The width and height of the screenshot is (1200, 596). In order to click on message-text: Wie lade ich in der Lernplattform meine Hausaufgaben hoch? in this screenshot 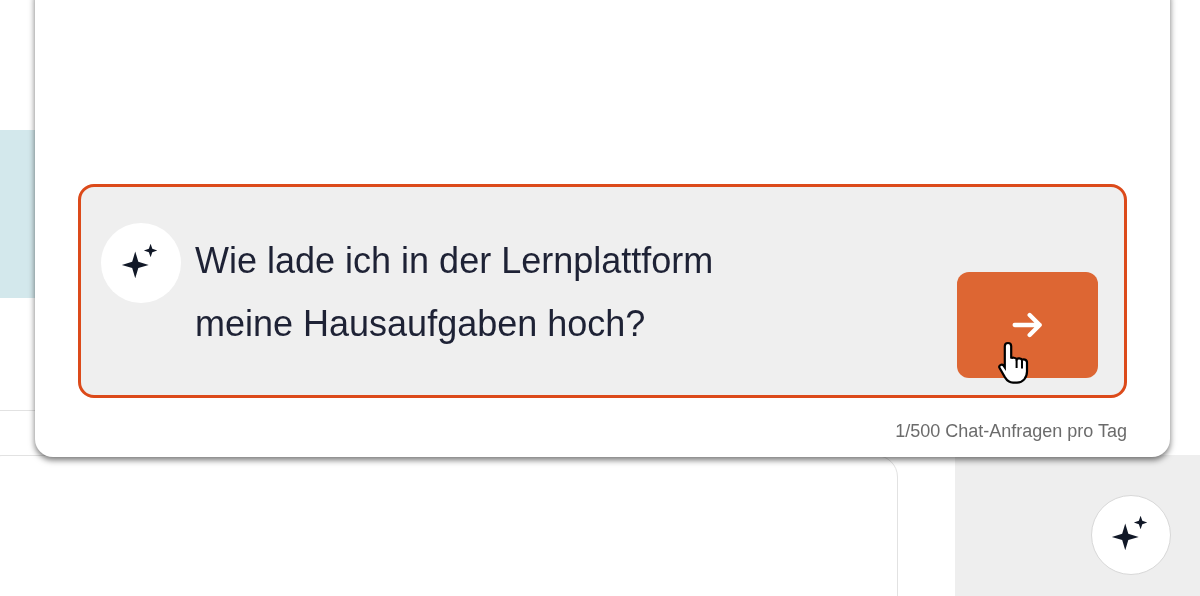, I will do `click(455, 292)`.